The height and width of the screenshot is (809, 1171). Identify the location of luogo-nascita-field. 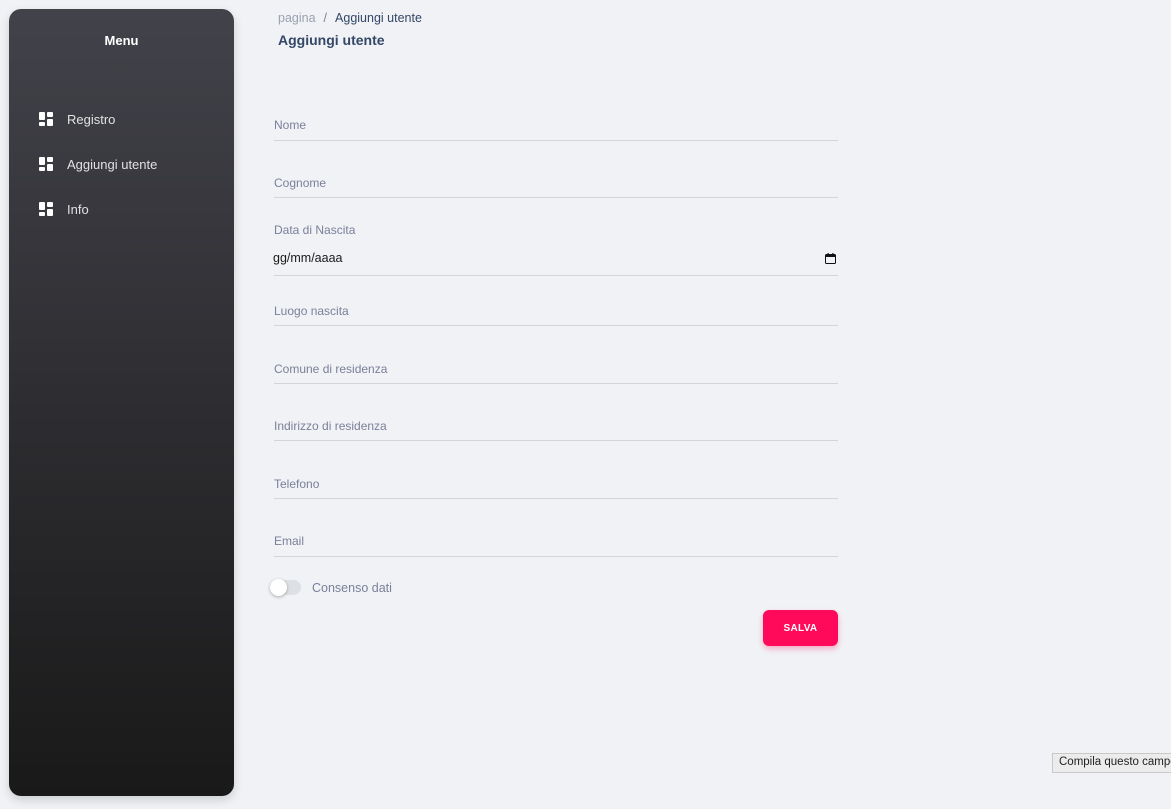
(556, 314).